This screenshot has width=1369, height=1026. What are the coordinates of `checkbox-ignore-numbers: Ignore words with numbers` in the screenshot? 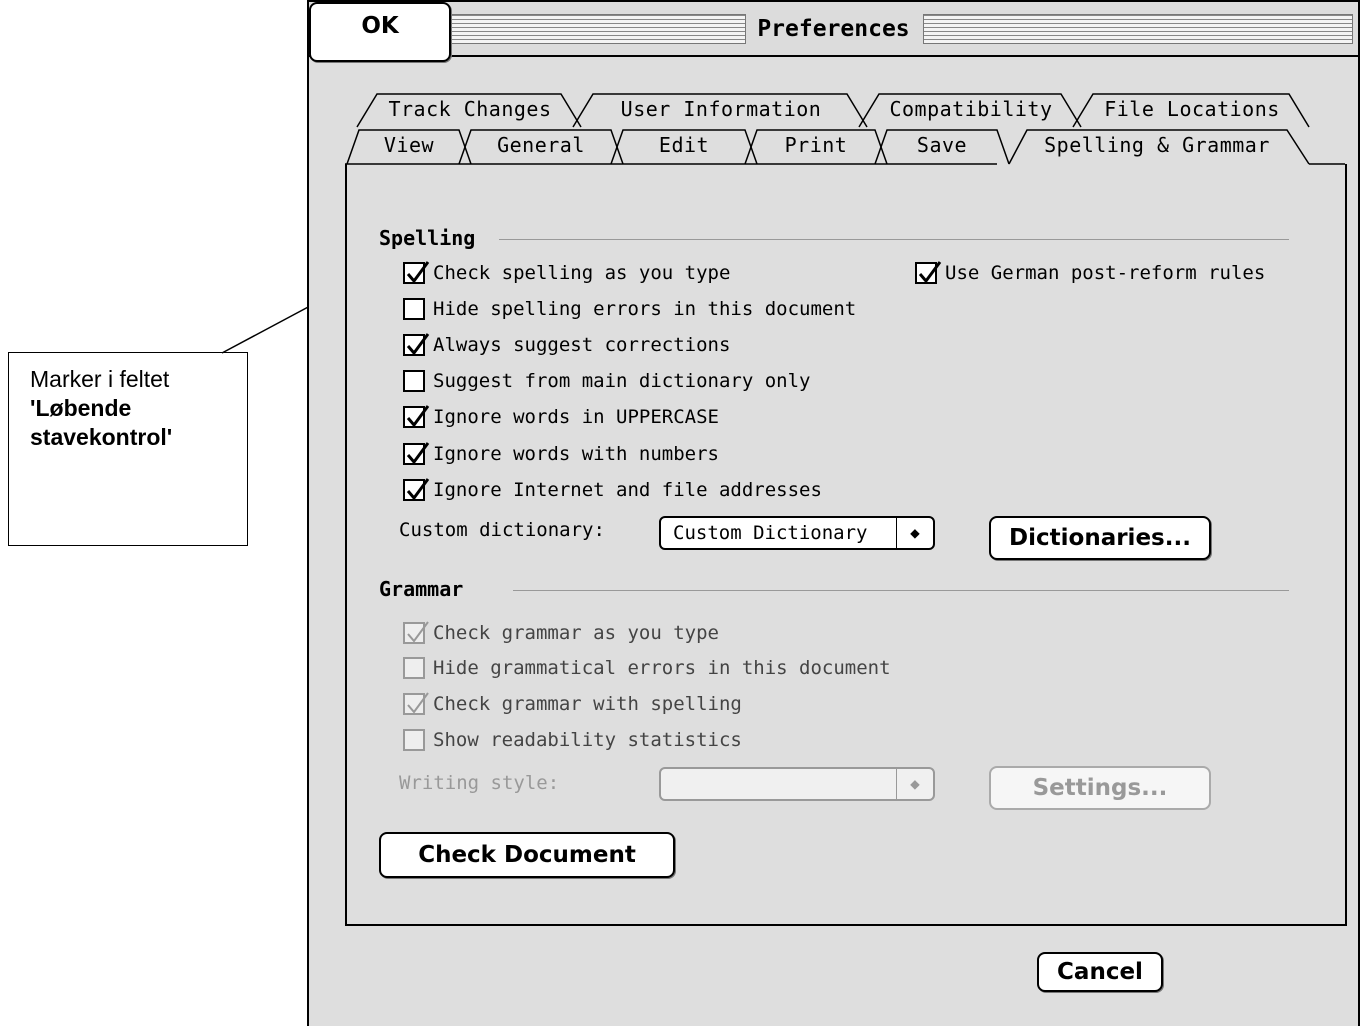 It's located at (561, 454).